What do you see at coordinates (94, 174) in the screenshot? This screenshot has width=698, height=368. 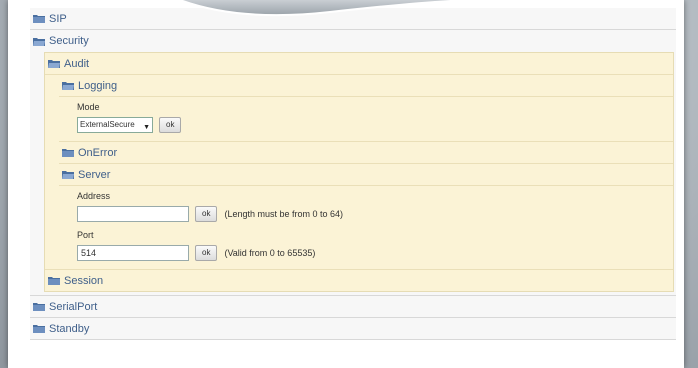 I see `tree-item-label: Server` at bounding box center [94, 174].